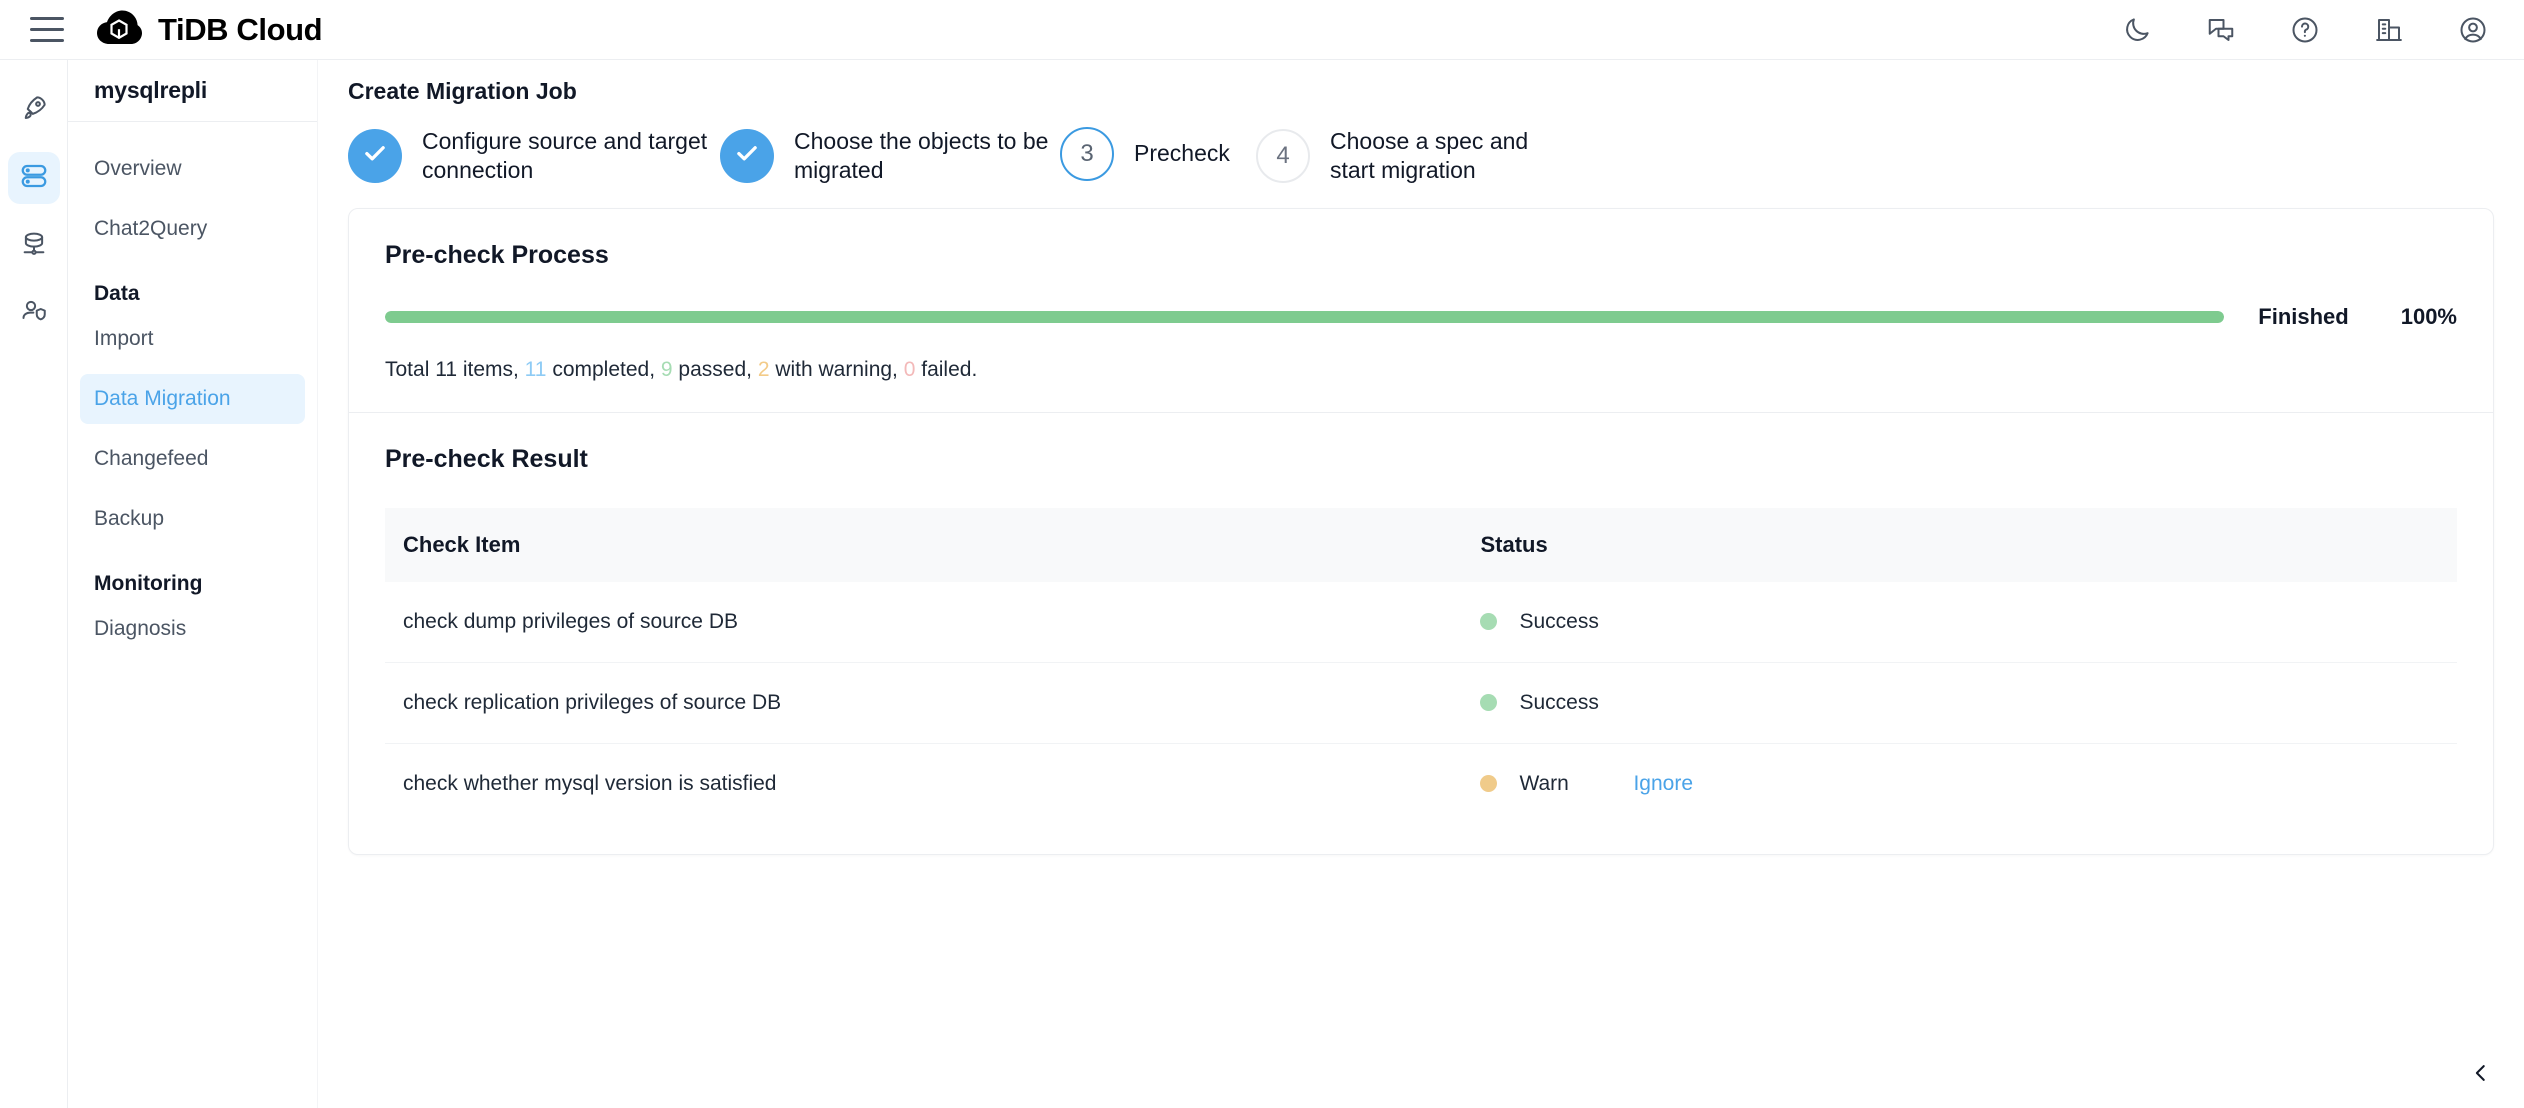 This screenshot has height=1108, width=2524. Describe the element at coordinates (455, 369) in the screenshot. I see `summary-prefix: Total 11 items,` at that location.